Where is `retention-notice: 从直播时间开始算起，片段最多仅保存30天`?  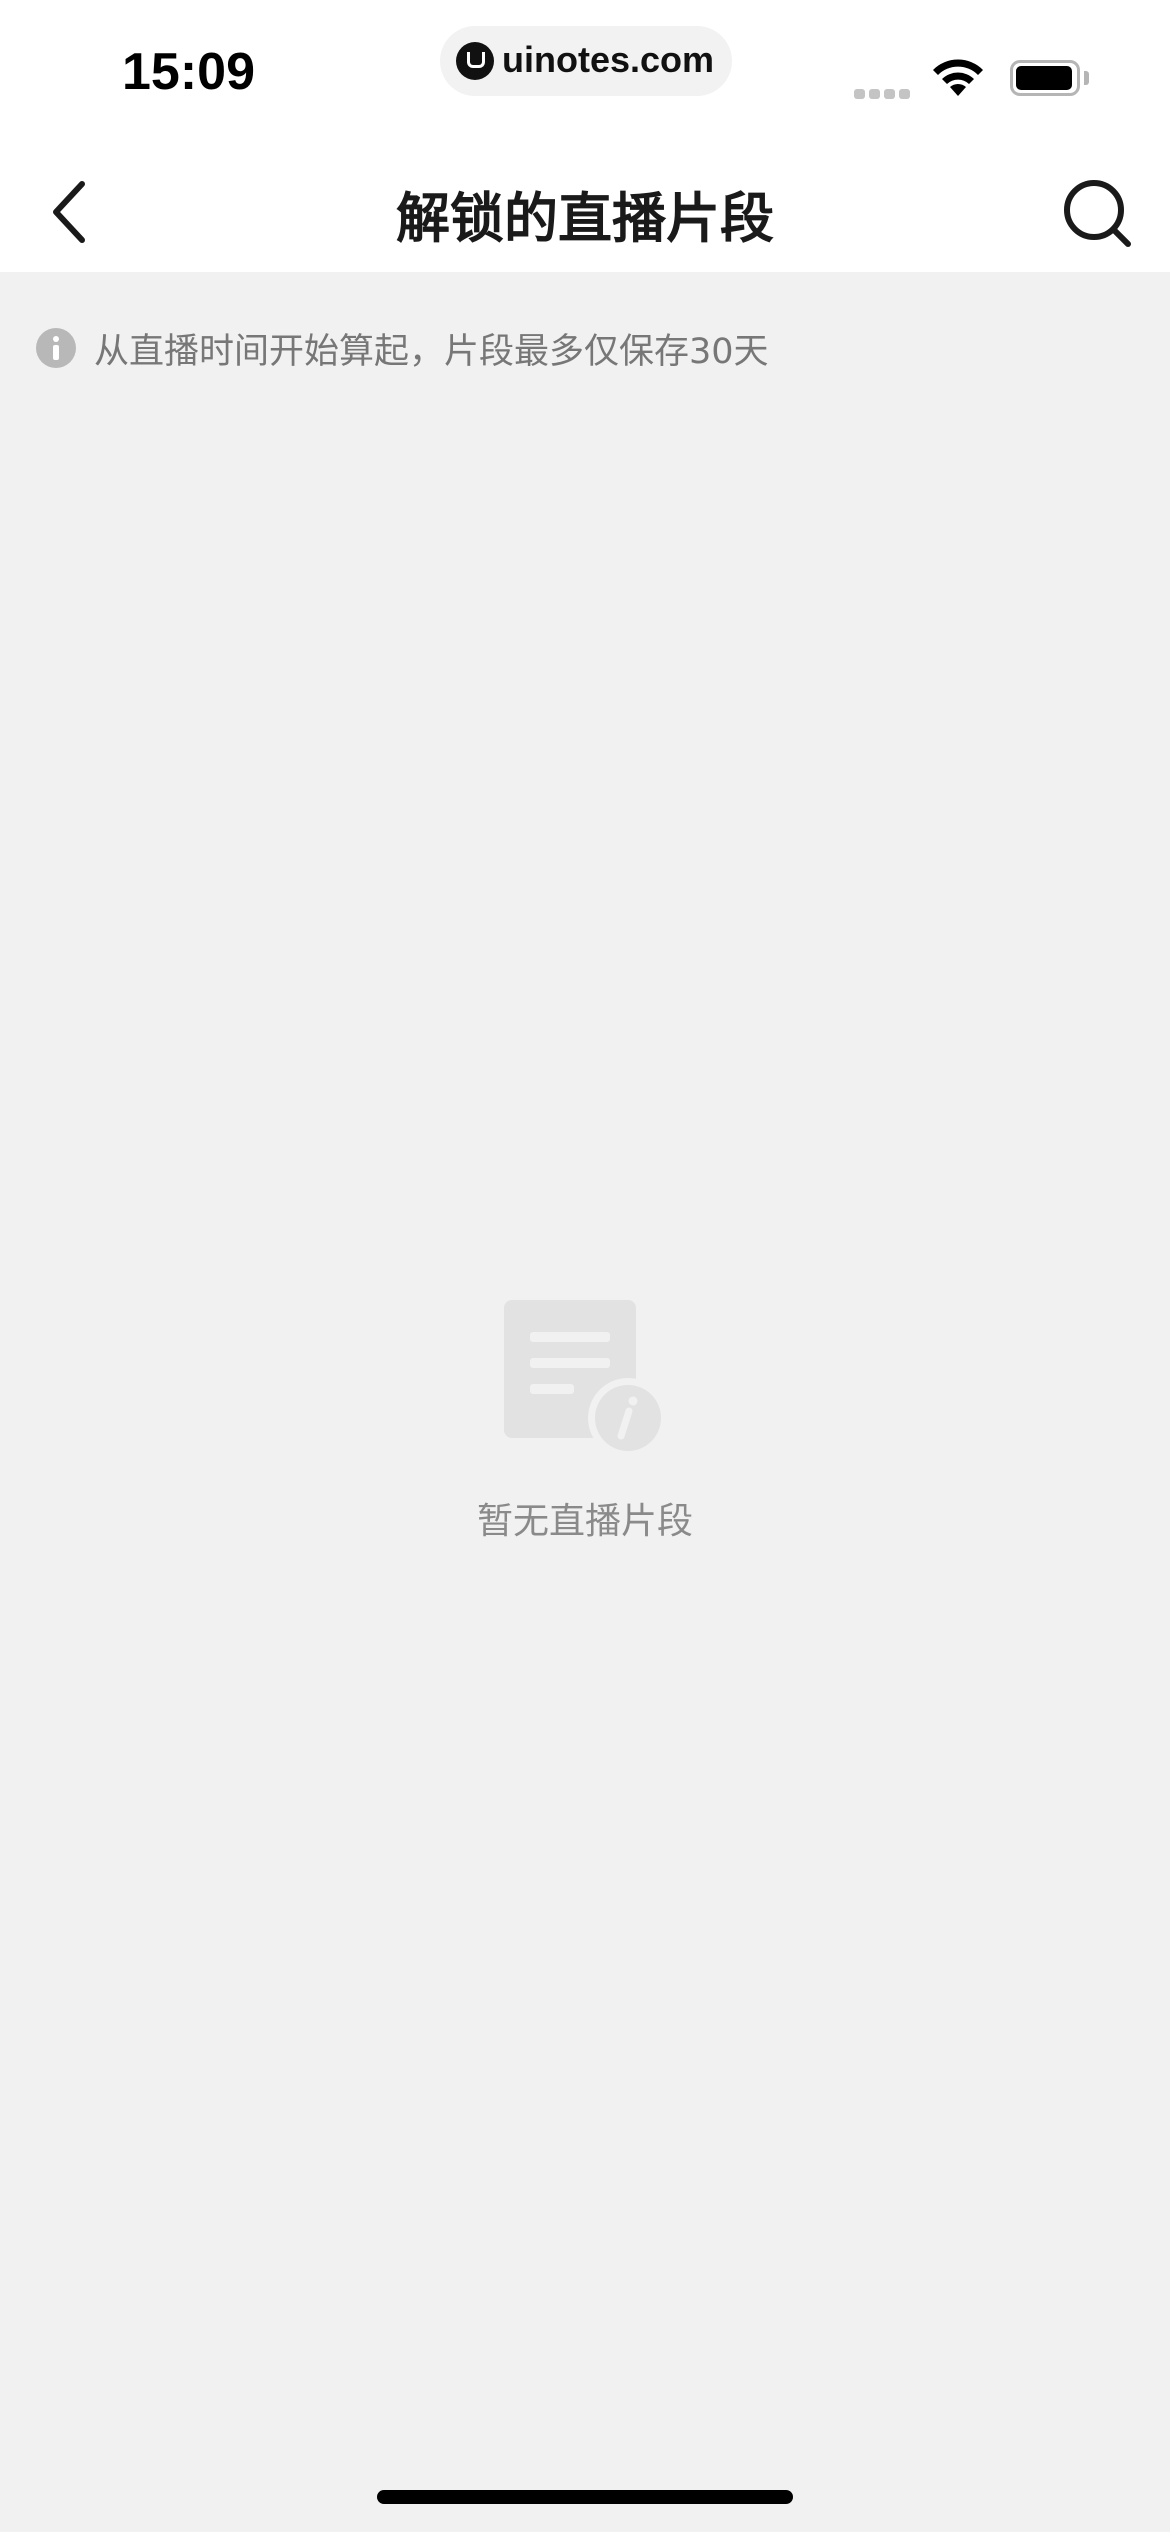 retention-notice: 从直播时间开始算起，片段最多仅保存30天 is located at coordinates (402, 349).